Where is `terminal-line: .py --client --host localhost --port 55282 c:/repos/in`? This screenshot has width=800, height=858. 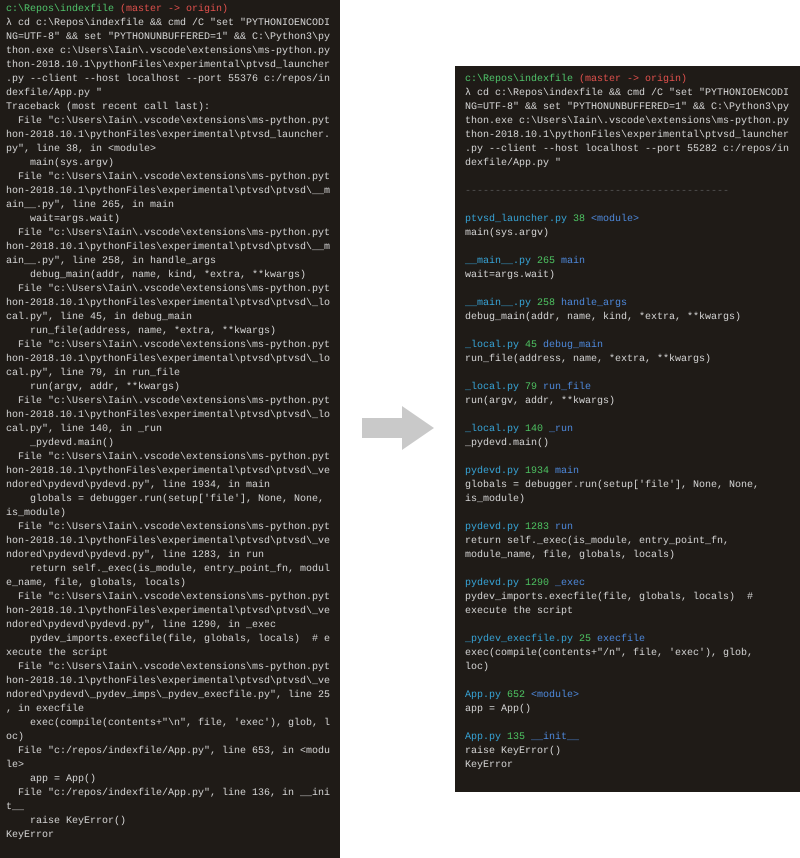 terminal-line: .py --client --host localhost --port 55282 c:/repos/in is located at coordinates (627, 150).